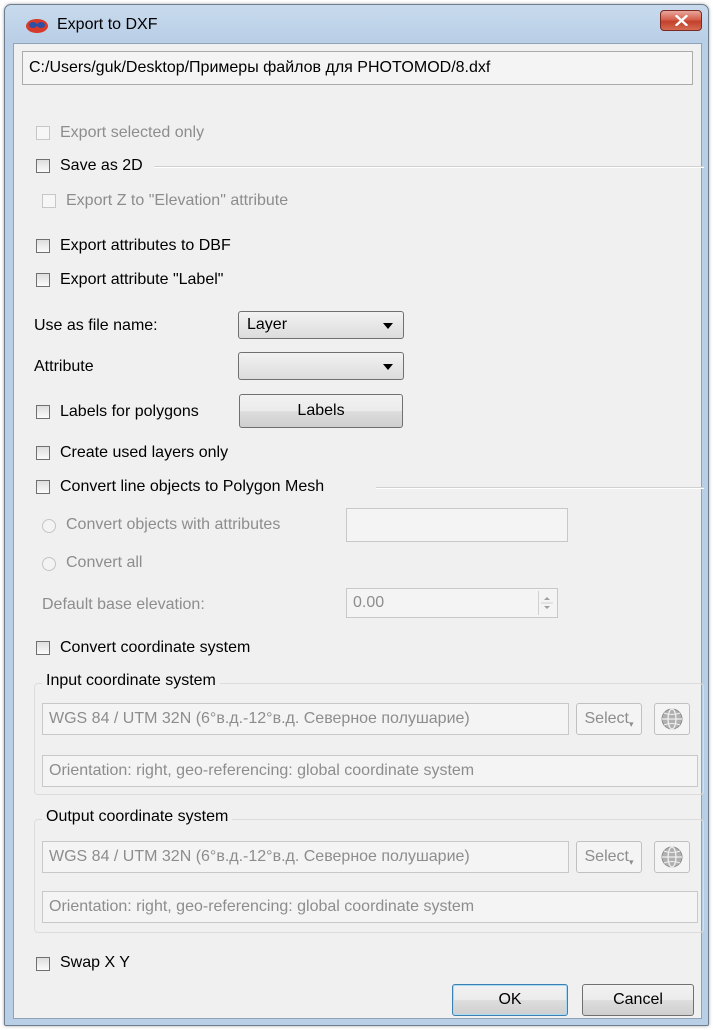 Image resolution: width=713 pixels, height=1030 pixels. I want to click on export-z-elevation-checkbox, so click(49, 201).